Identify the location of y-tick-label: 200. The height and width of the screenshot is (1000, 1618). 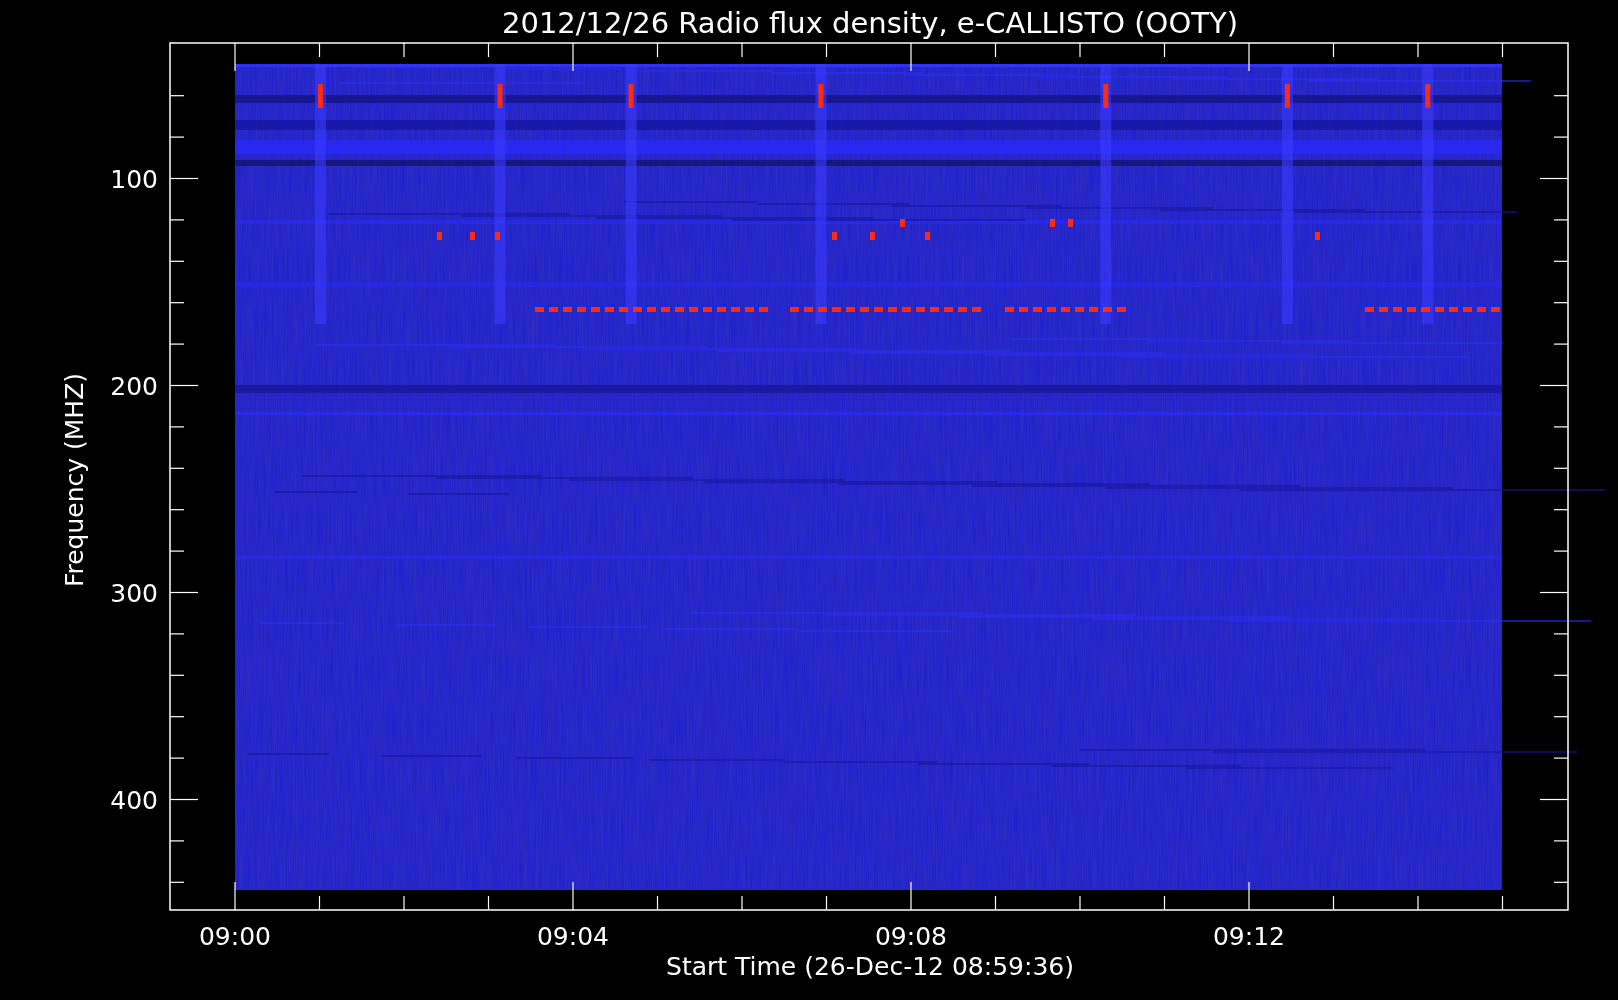
(134, 386).